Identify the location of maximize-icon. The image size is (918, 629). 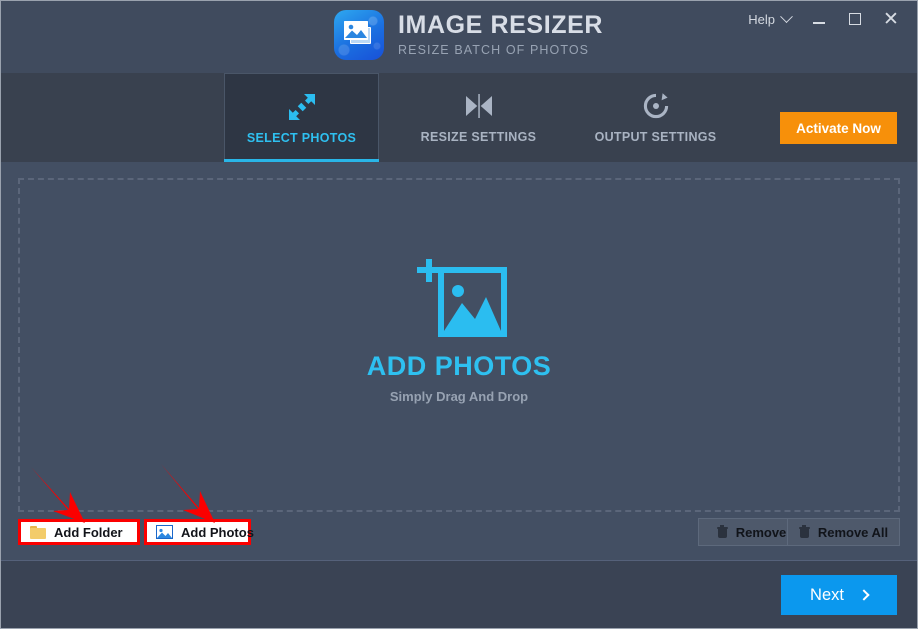
(855, 19).